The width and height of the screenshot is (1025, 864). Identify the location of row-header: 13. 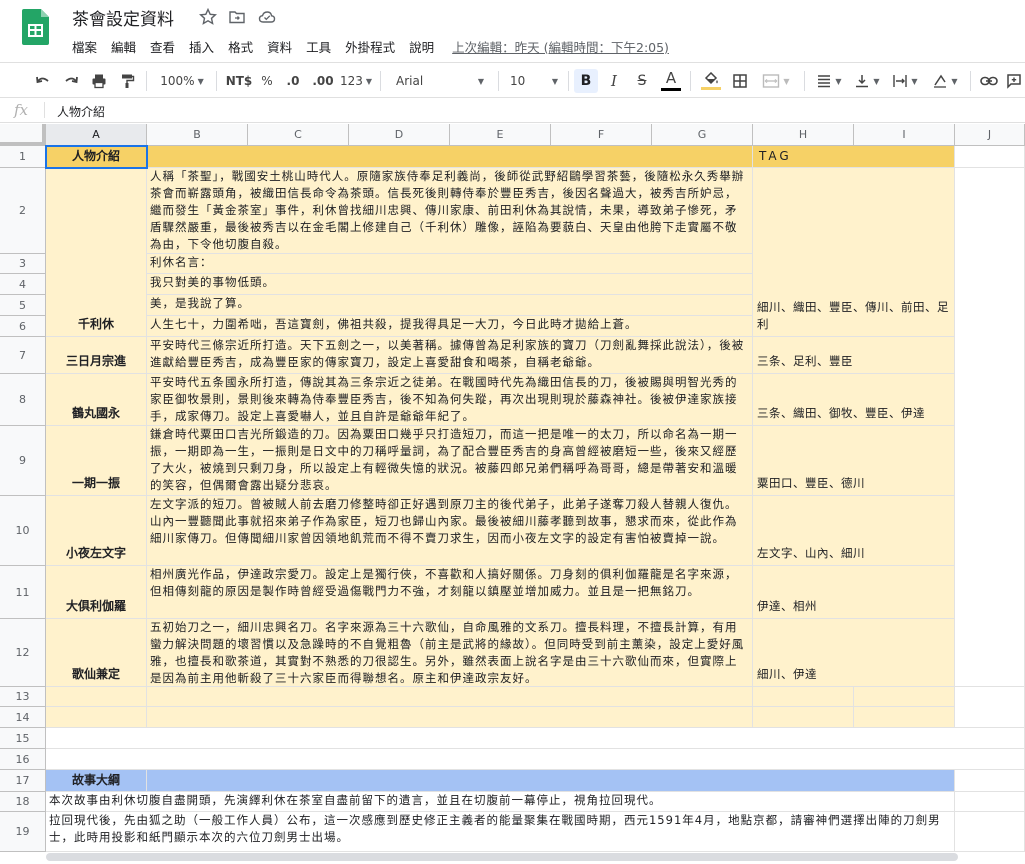
(23, 697).